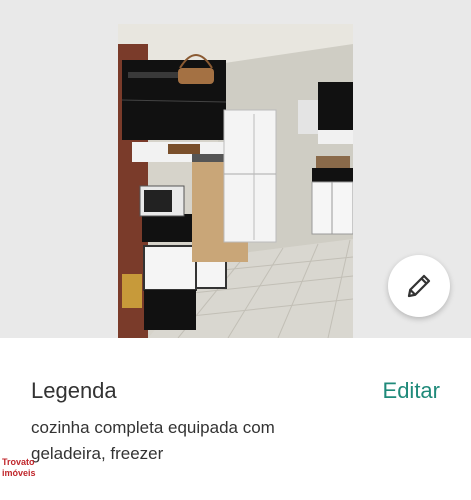  What do you see at coordinates (411, 391) in the screenshot?
I see `edit-caption-link: Editar` at bounding box center [411, 391].